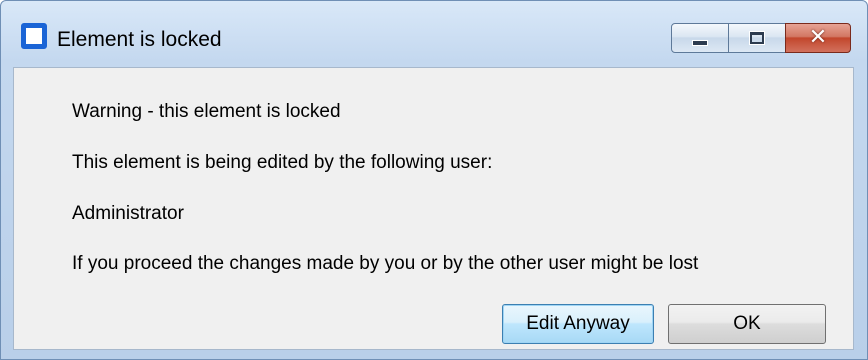 The image size is (868, 360). I want to click on window-title: Element is locked, so click(139, 39).